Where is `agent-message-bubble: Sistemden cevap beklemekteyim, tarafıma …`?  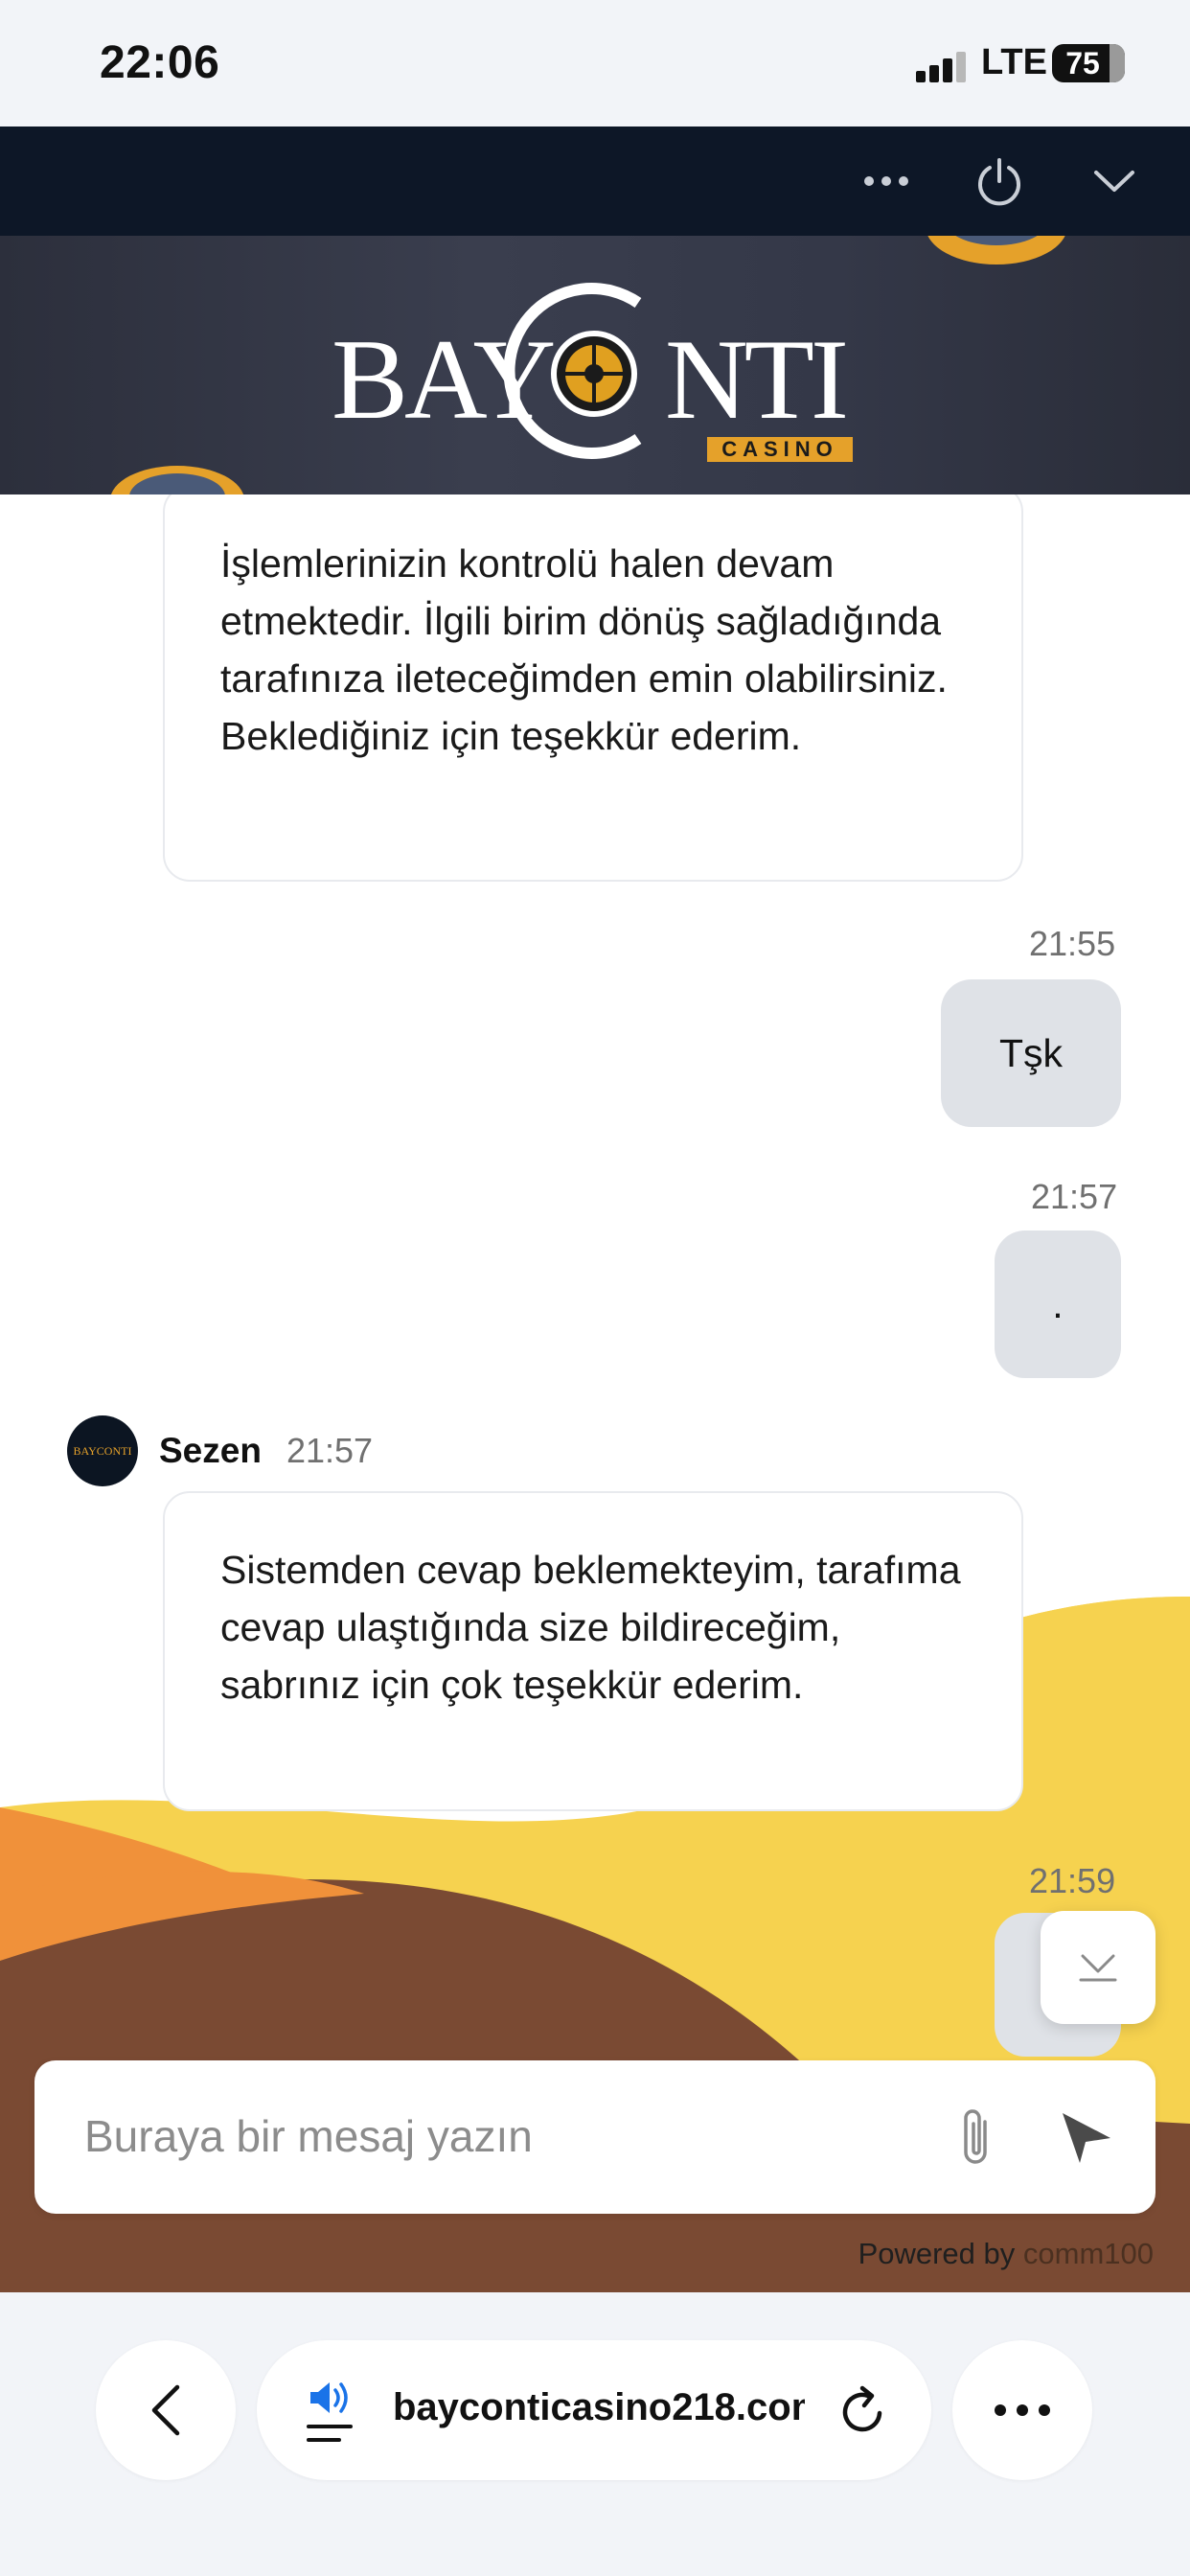 agent-message-bubble: Sistemden cevap beklemekteyim, tarafıma … is located at coordinates (593, 1651).